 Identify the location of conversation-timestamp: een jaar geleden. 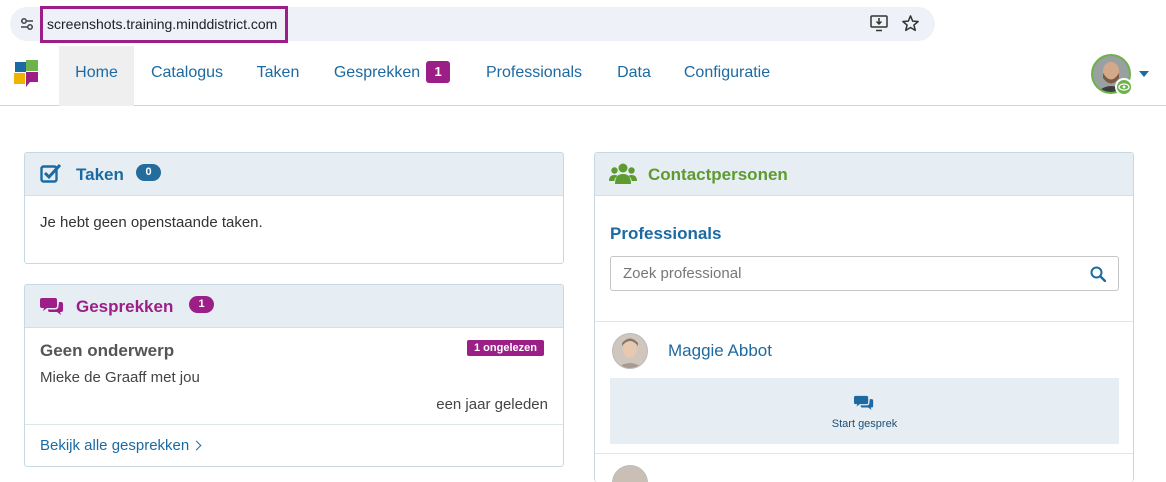
(492, 404).